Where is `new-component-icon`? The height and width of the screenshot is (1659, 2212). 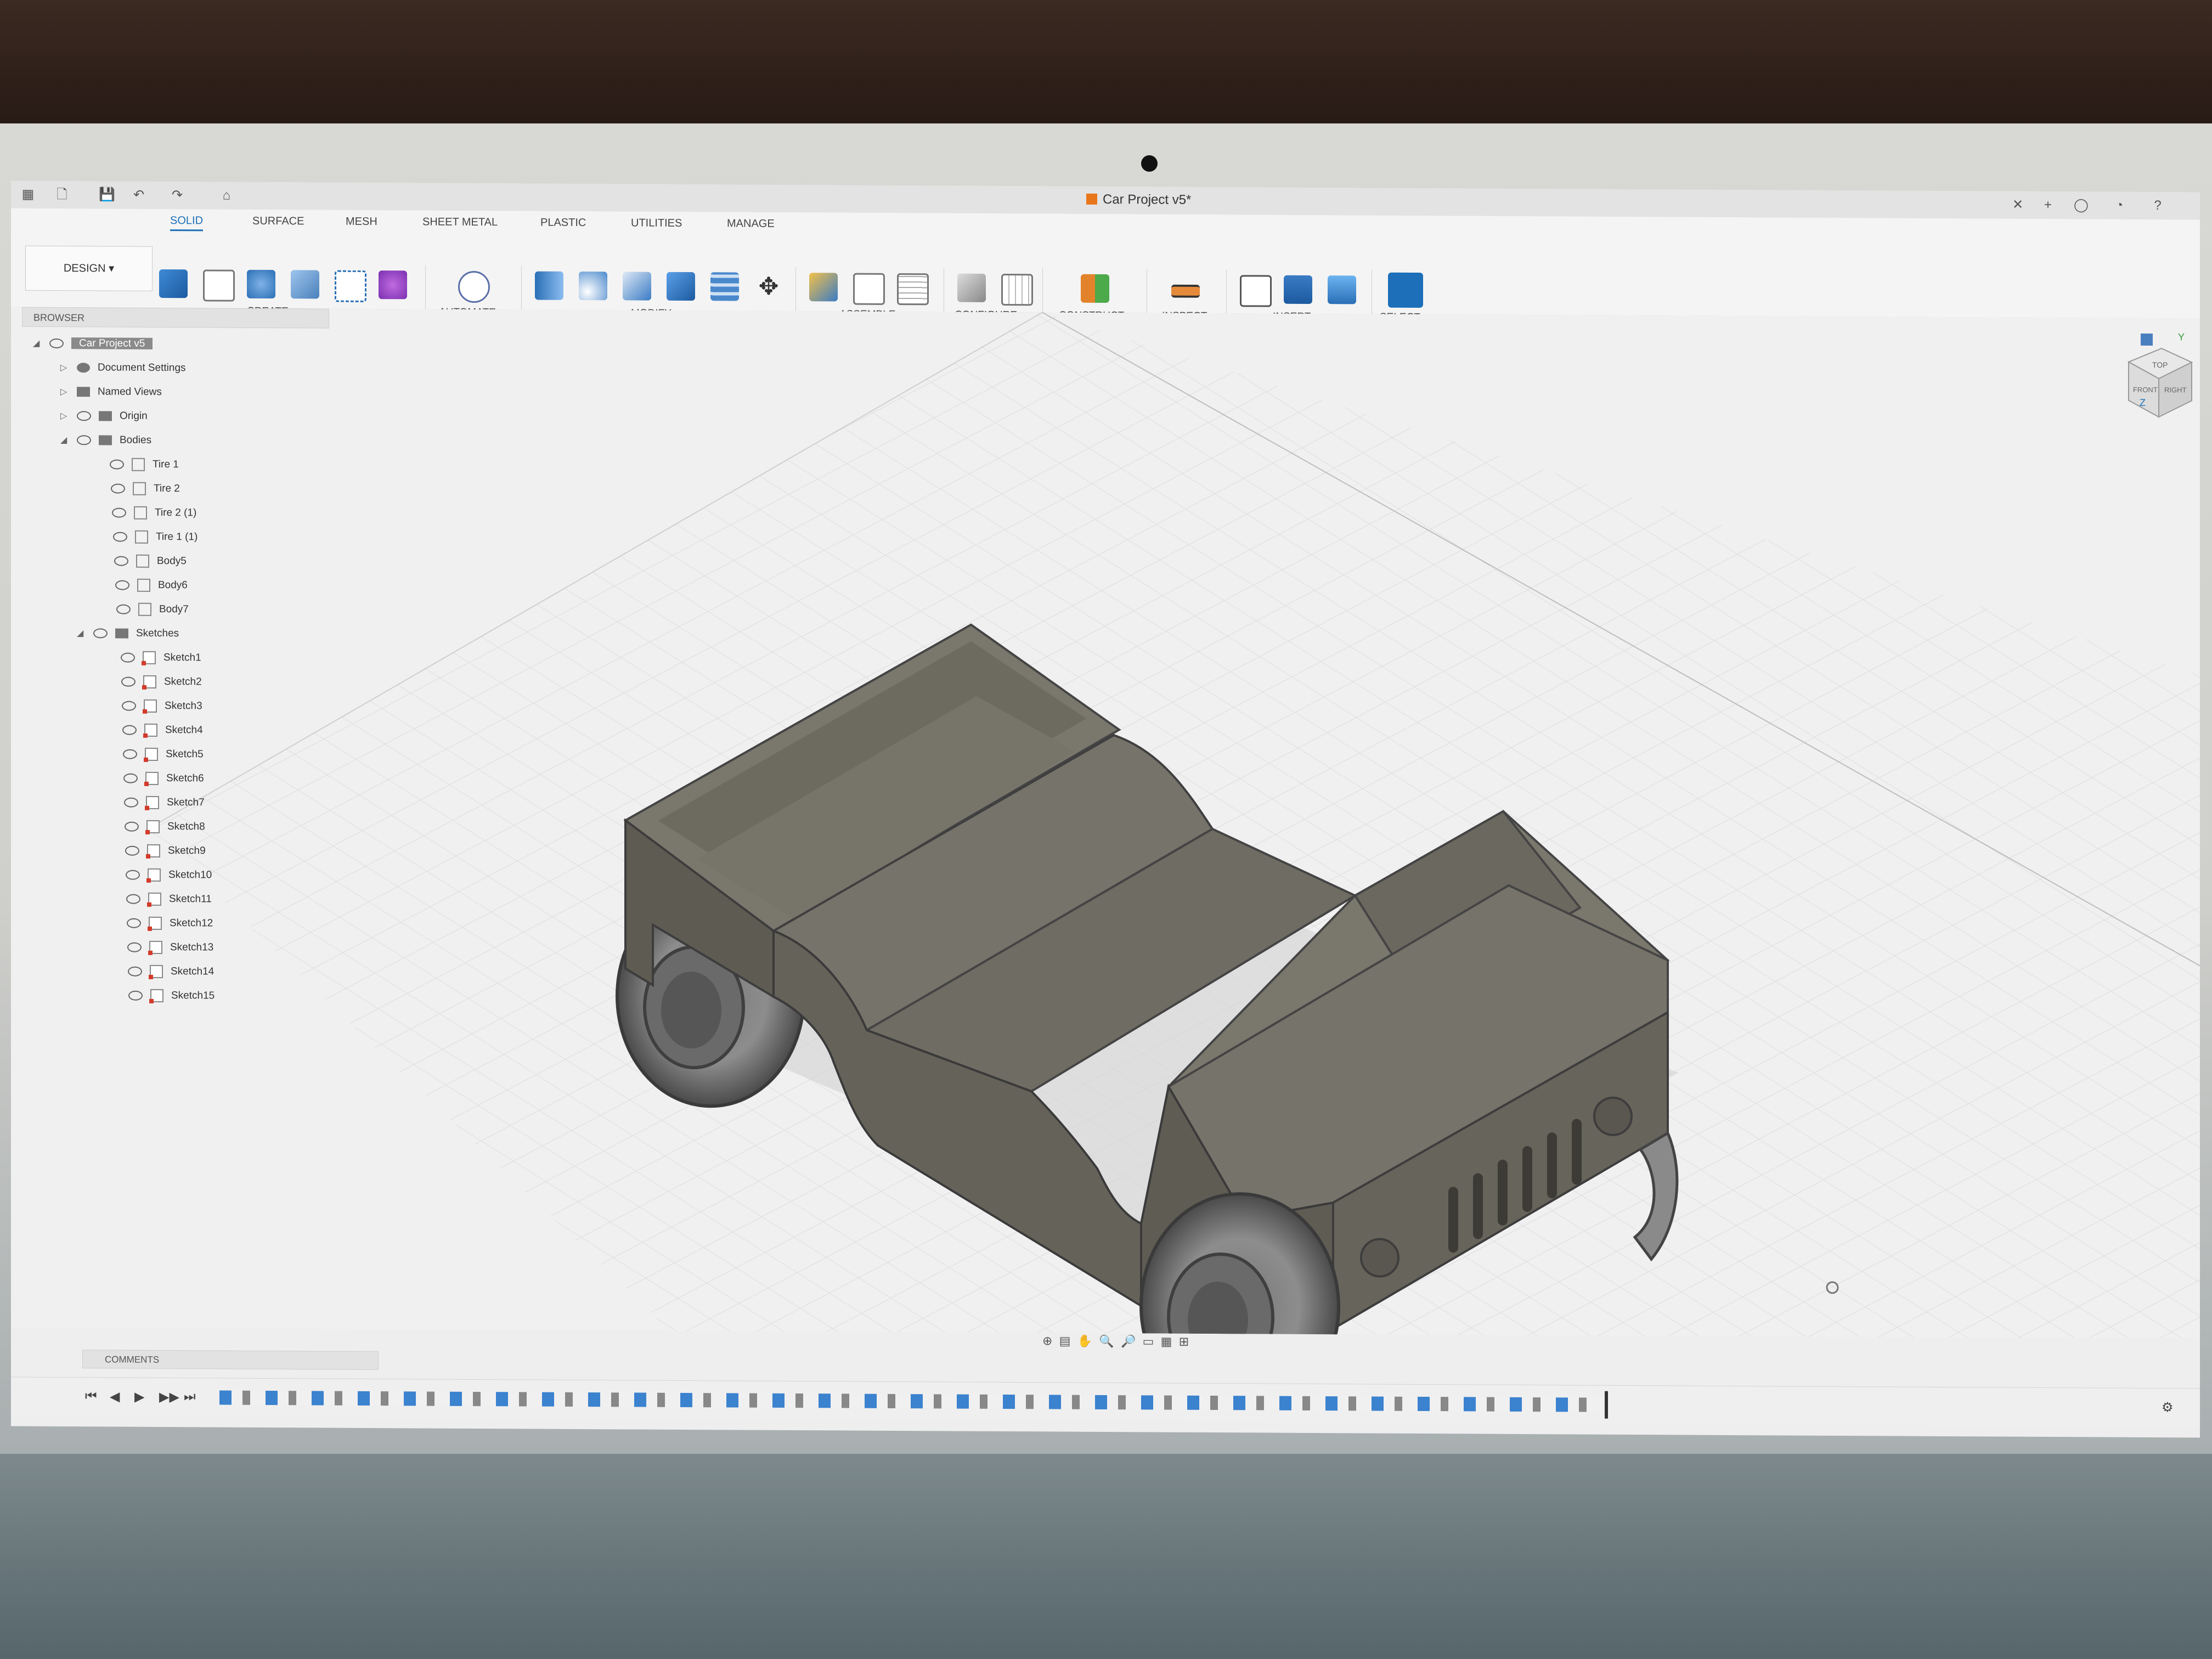
new-component-icon is located at coordinates (173, 283).